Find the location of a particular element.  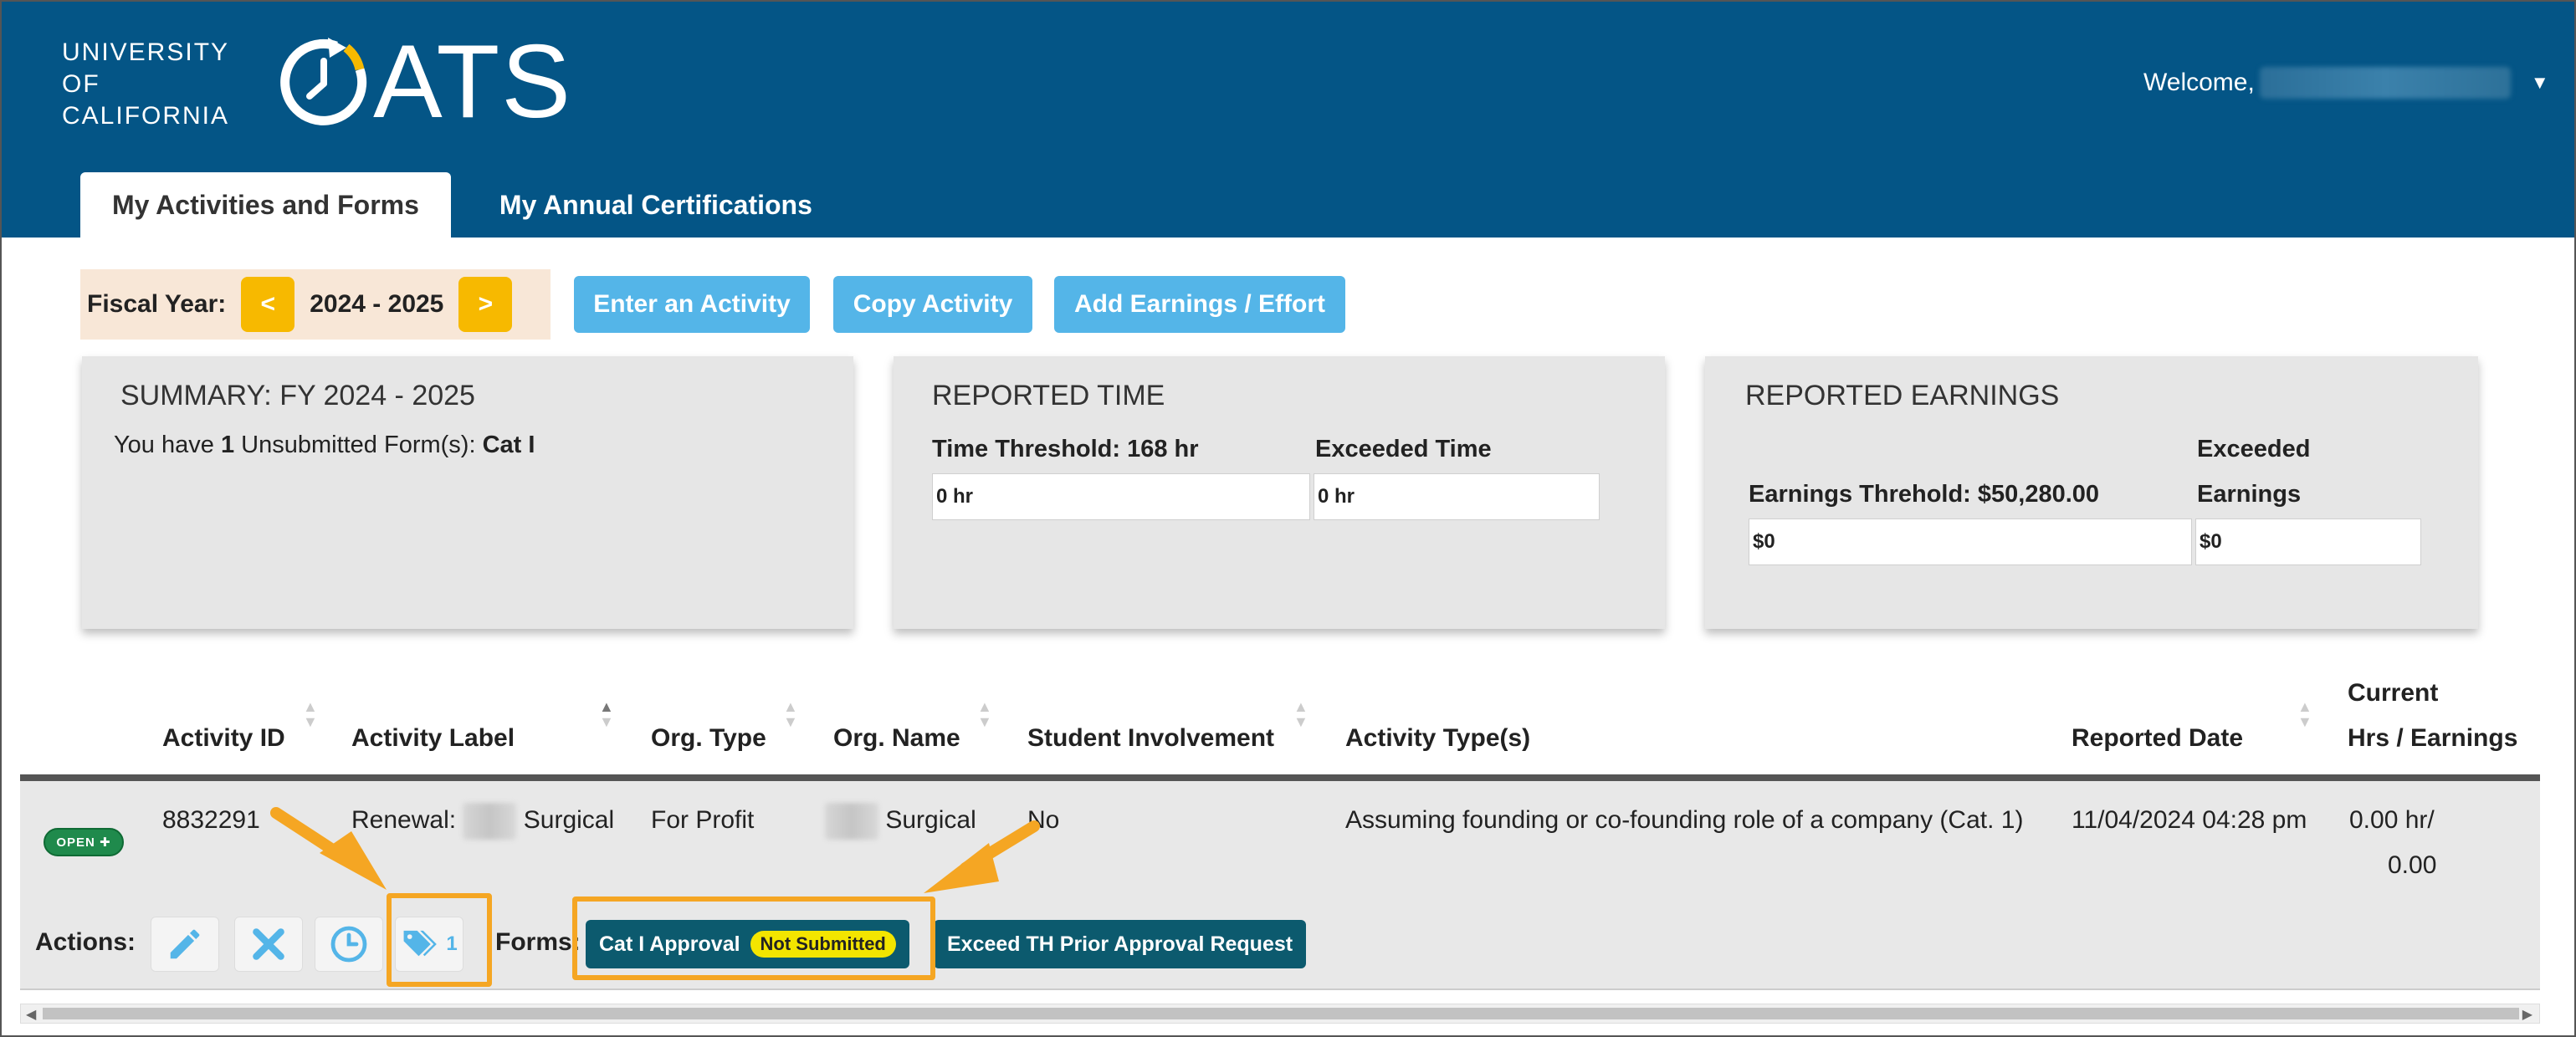

scroll-left-icon: ◀ is located at coordinates (31, 1014).